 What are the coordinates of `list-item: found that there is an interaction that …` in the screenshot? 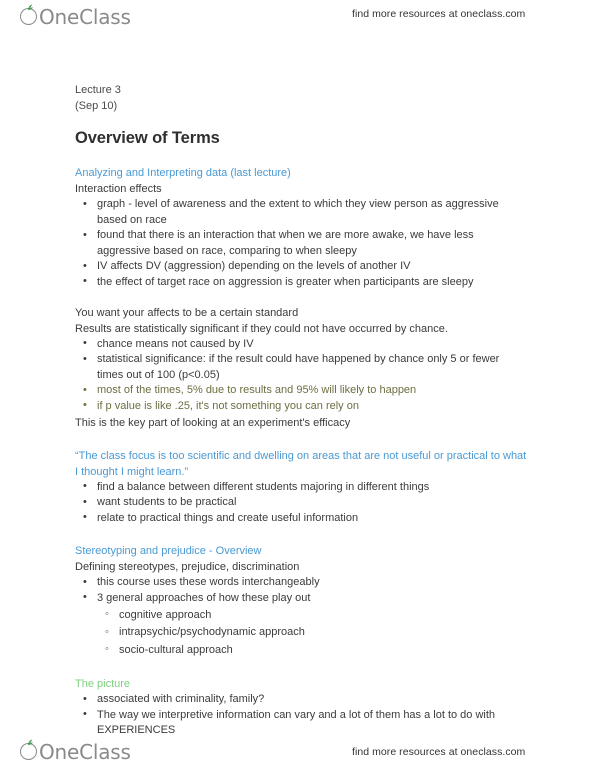 It's located at (301, 243).